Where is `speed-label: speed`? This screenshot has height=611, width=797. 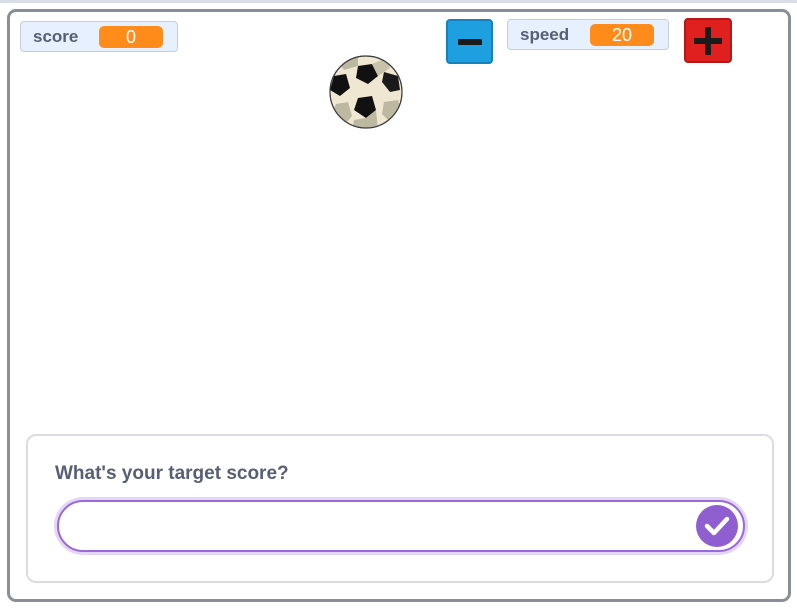 speed-label: speed is located at coordinates (545, 34).